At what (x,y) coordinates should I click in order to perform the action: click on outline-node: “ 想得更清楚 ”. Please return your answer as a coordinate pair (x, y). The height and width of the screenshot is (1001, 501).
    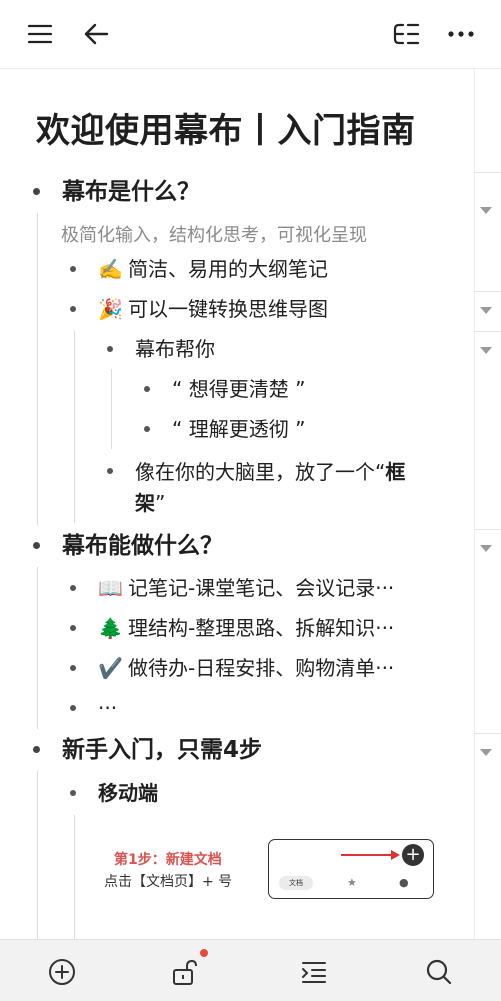
    Looking at the image, I should click on (224, 389).